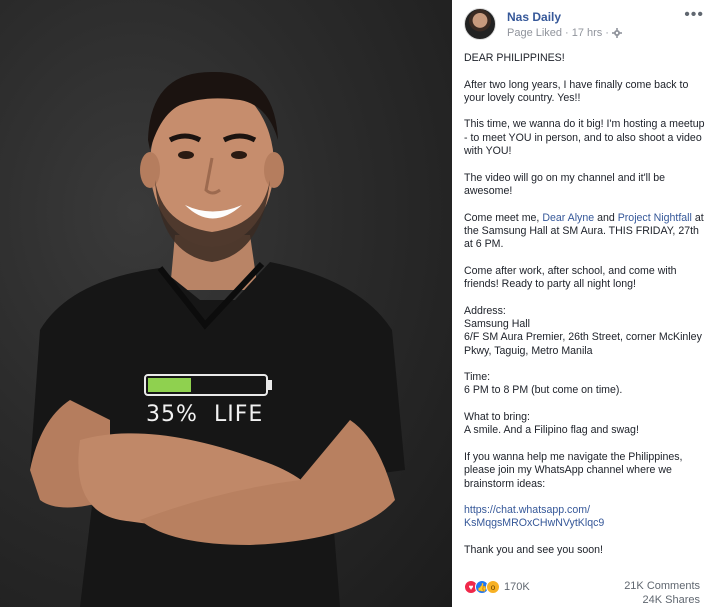  Describe the element at coordinates (534, 33) in the screenshot. I see `page-liked-status: Page Liked` at that location.